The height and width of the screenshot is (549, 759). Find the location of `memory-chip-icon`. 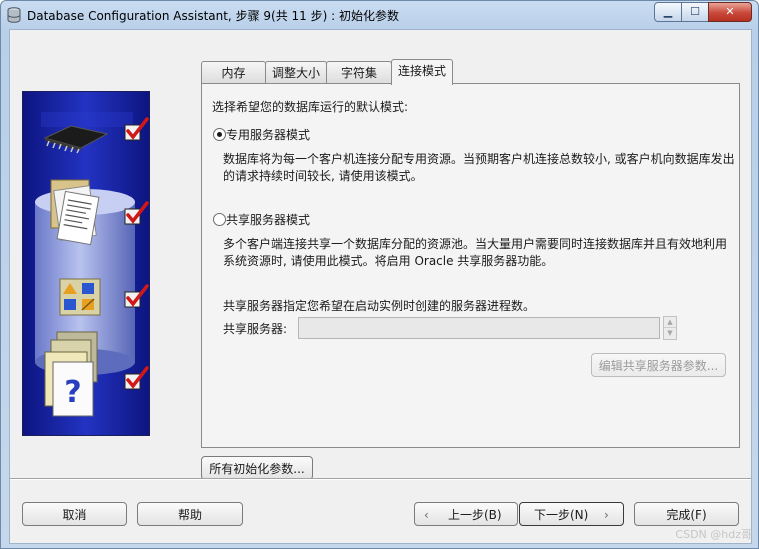

memory-chip-icon is located at coordinates (76, 139).